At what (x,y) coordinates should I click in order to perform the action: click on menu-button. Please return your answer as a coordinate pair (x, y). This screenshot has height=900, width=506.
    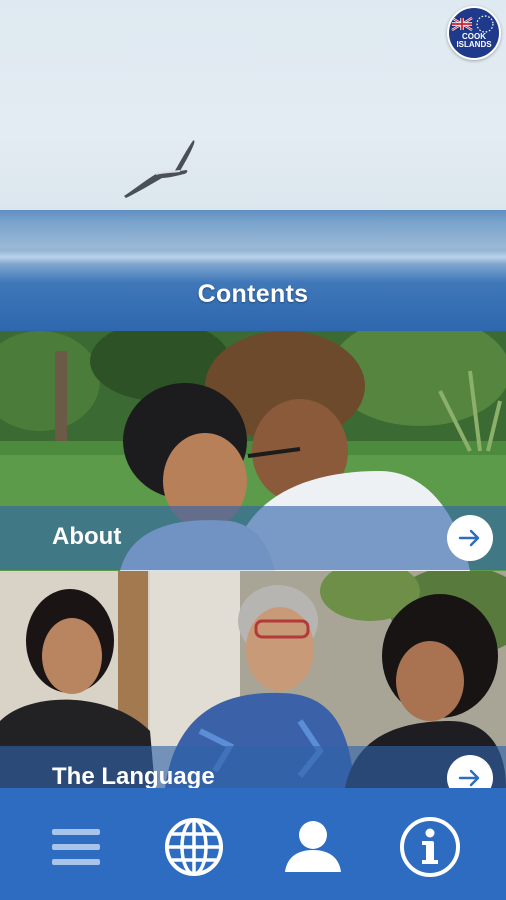
    Looking at the image, I should click on (76, 847).